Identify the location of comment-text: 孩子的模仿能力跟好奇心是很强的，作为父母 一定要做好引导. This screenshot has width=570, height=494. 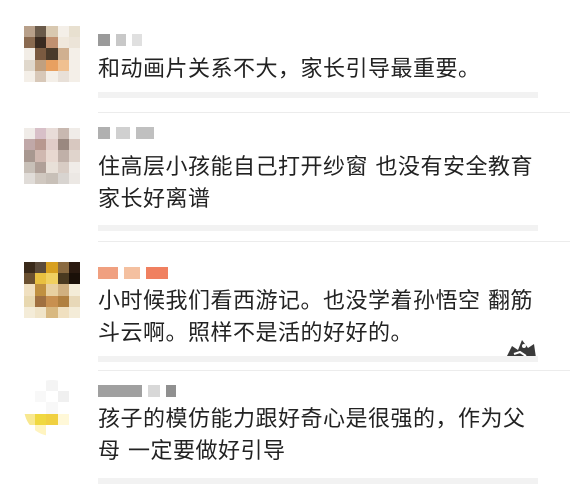
(312, 435).